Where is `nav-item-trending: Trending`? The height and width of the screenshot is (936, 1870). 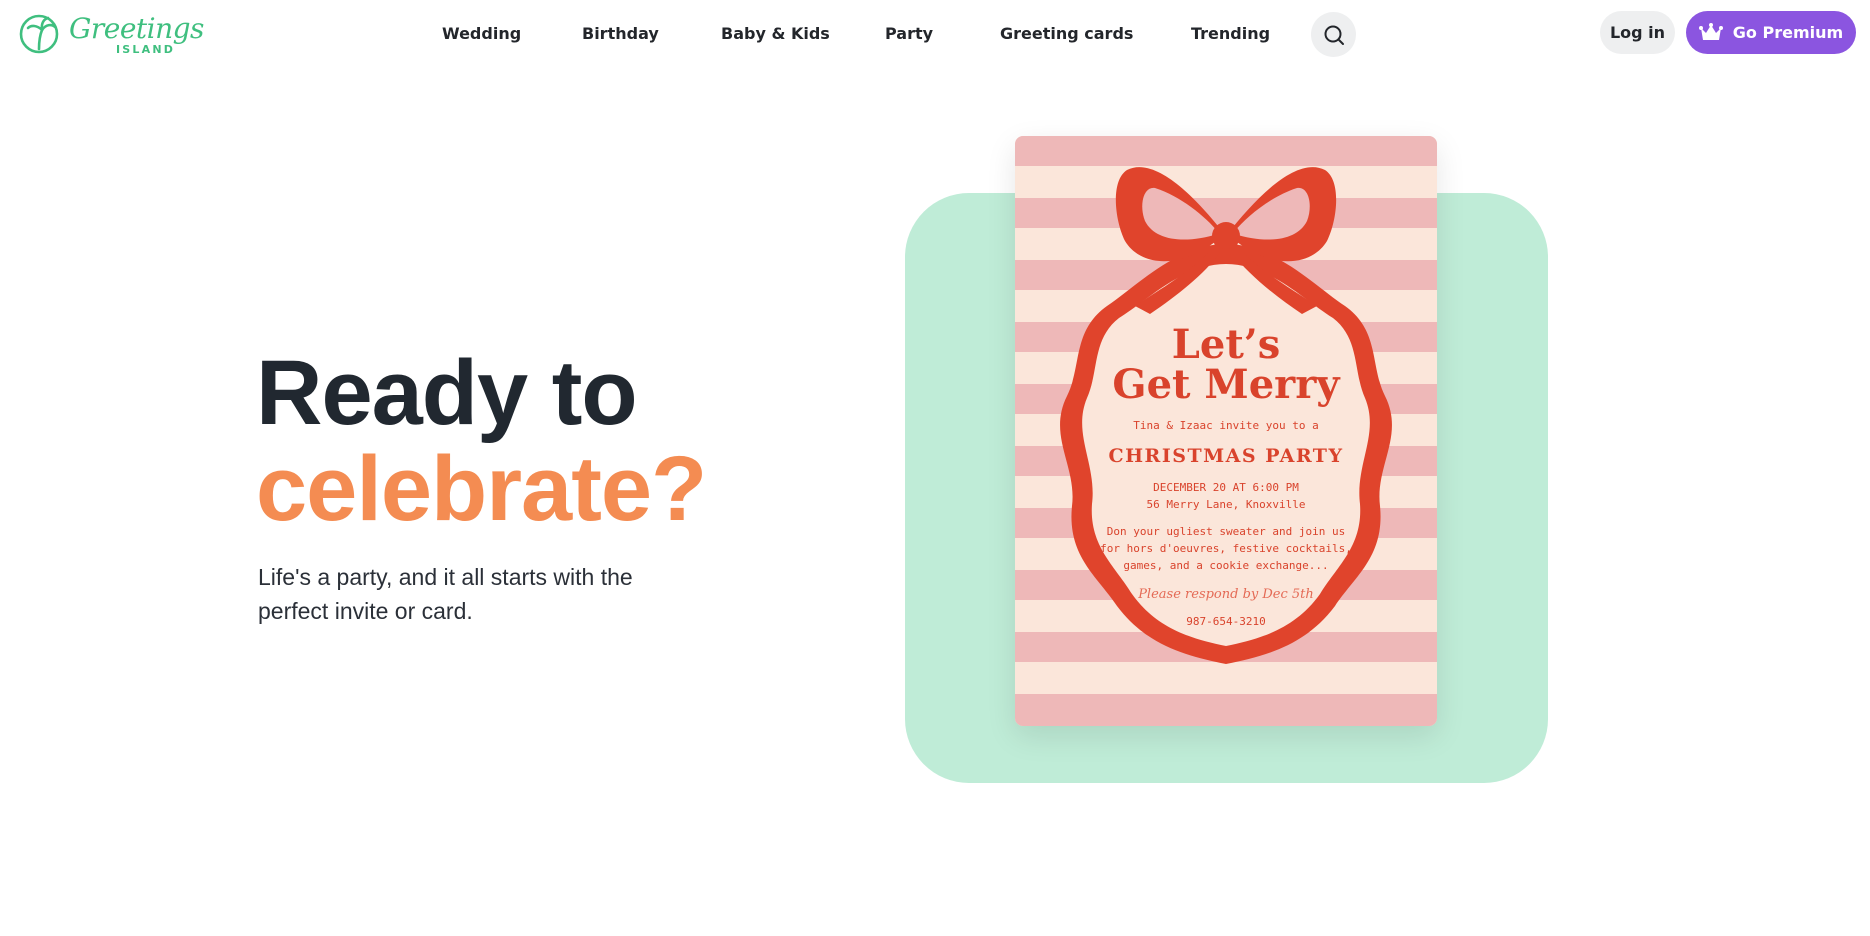 nav-item-trending: Trending is located at coordinates (1230, 33).